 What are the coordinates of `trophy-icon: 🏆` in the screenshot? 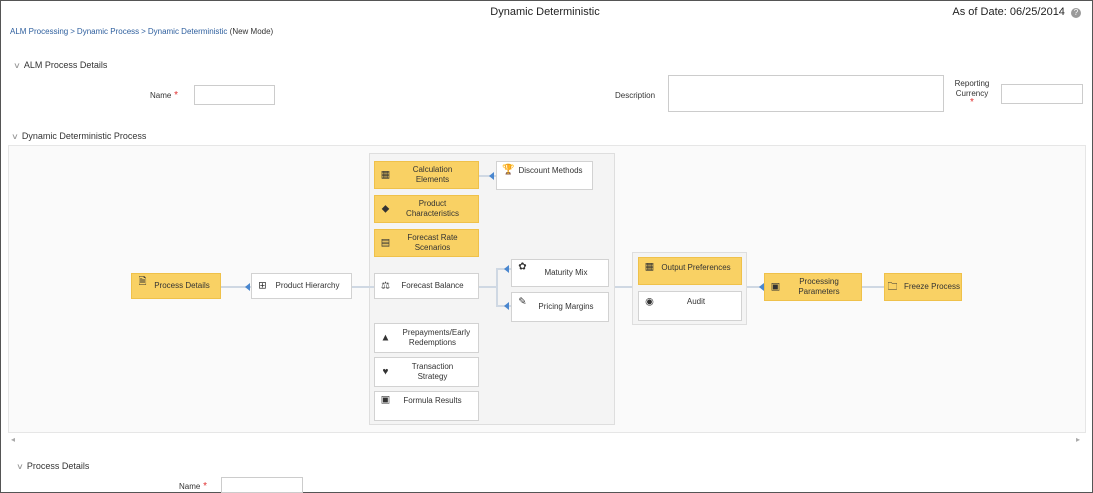 It's located at (508, 170).